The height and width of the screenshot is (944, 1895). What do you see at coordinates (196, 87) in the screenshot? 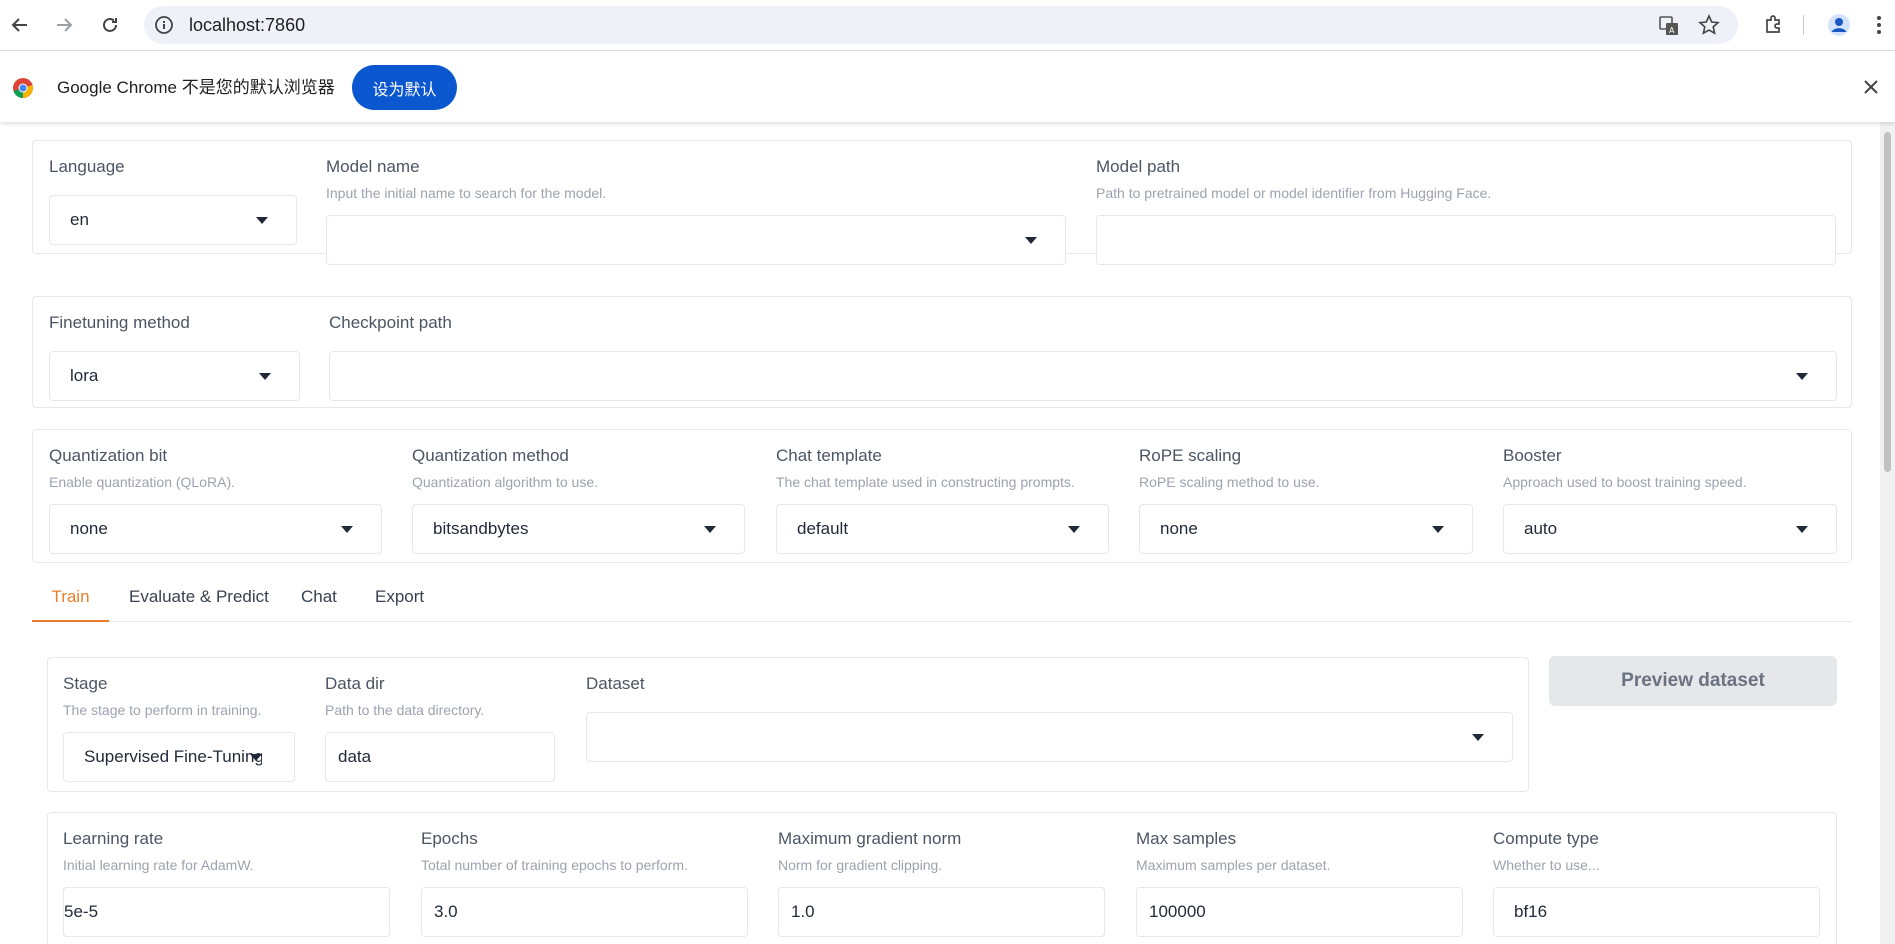
I see `infobar-message: Google Chrome 不是您的默认浏览器` at bounding box center [196, 87].